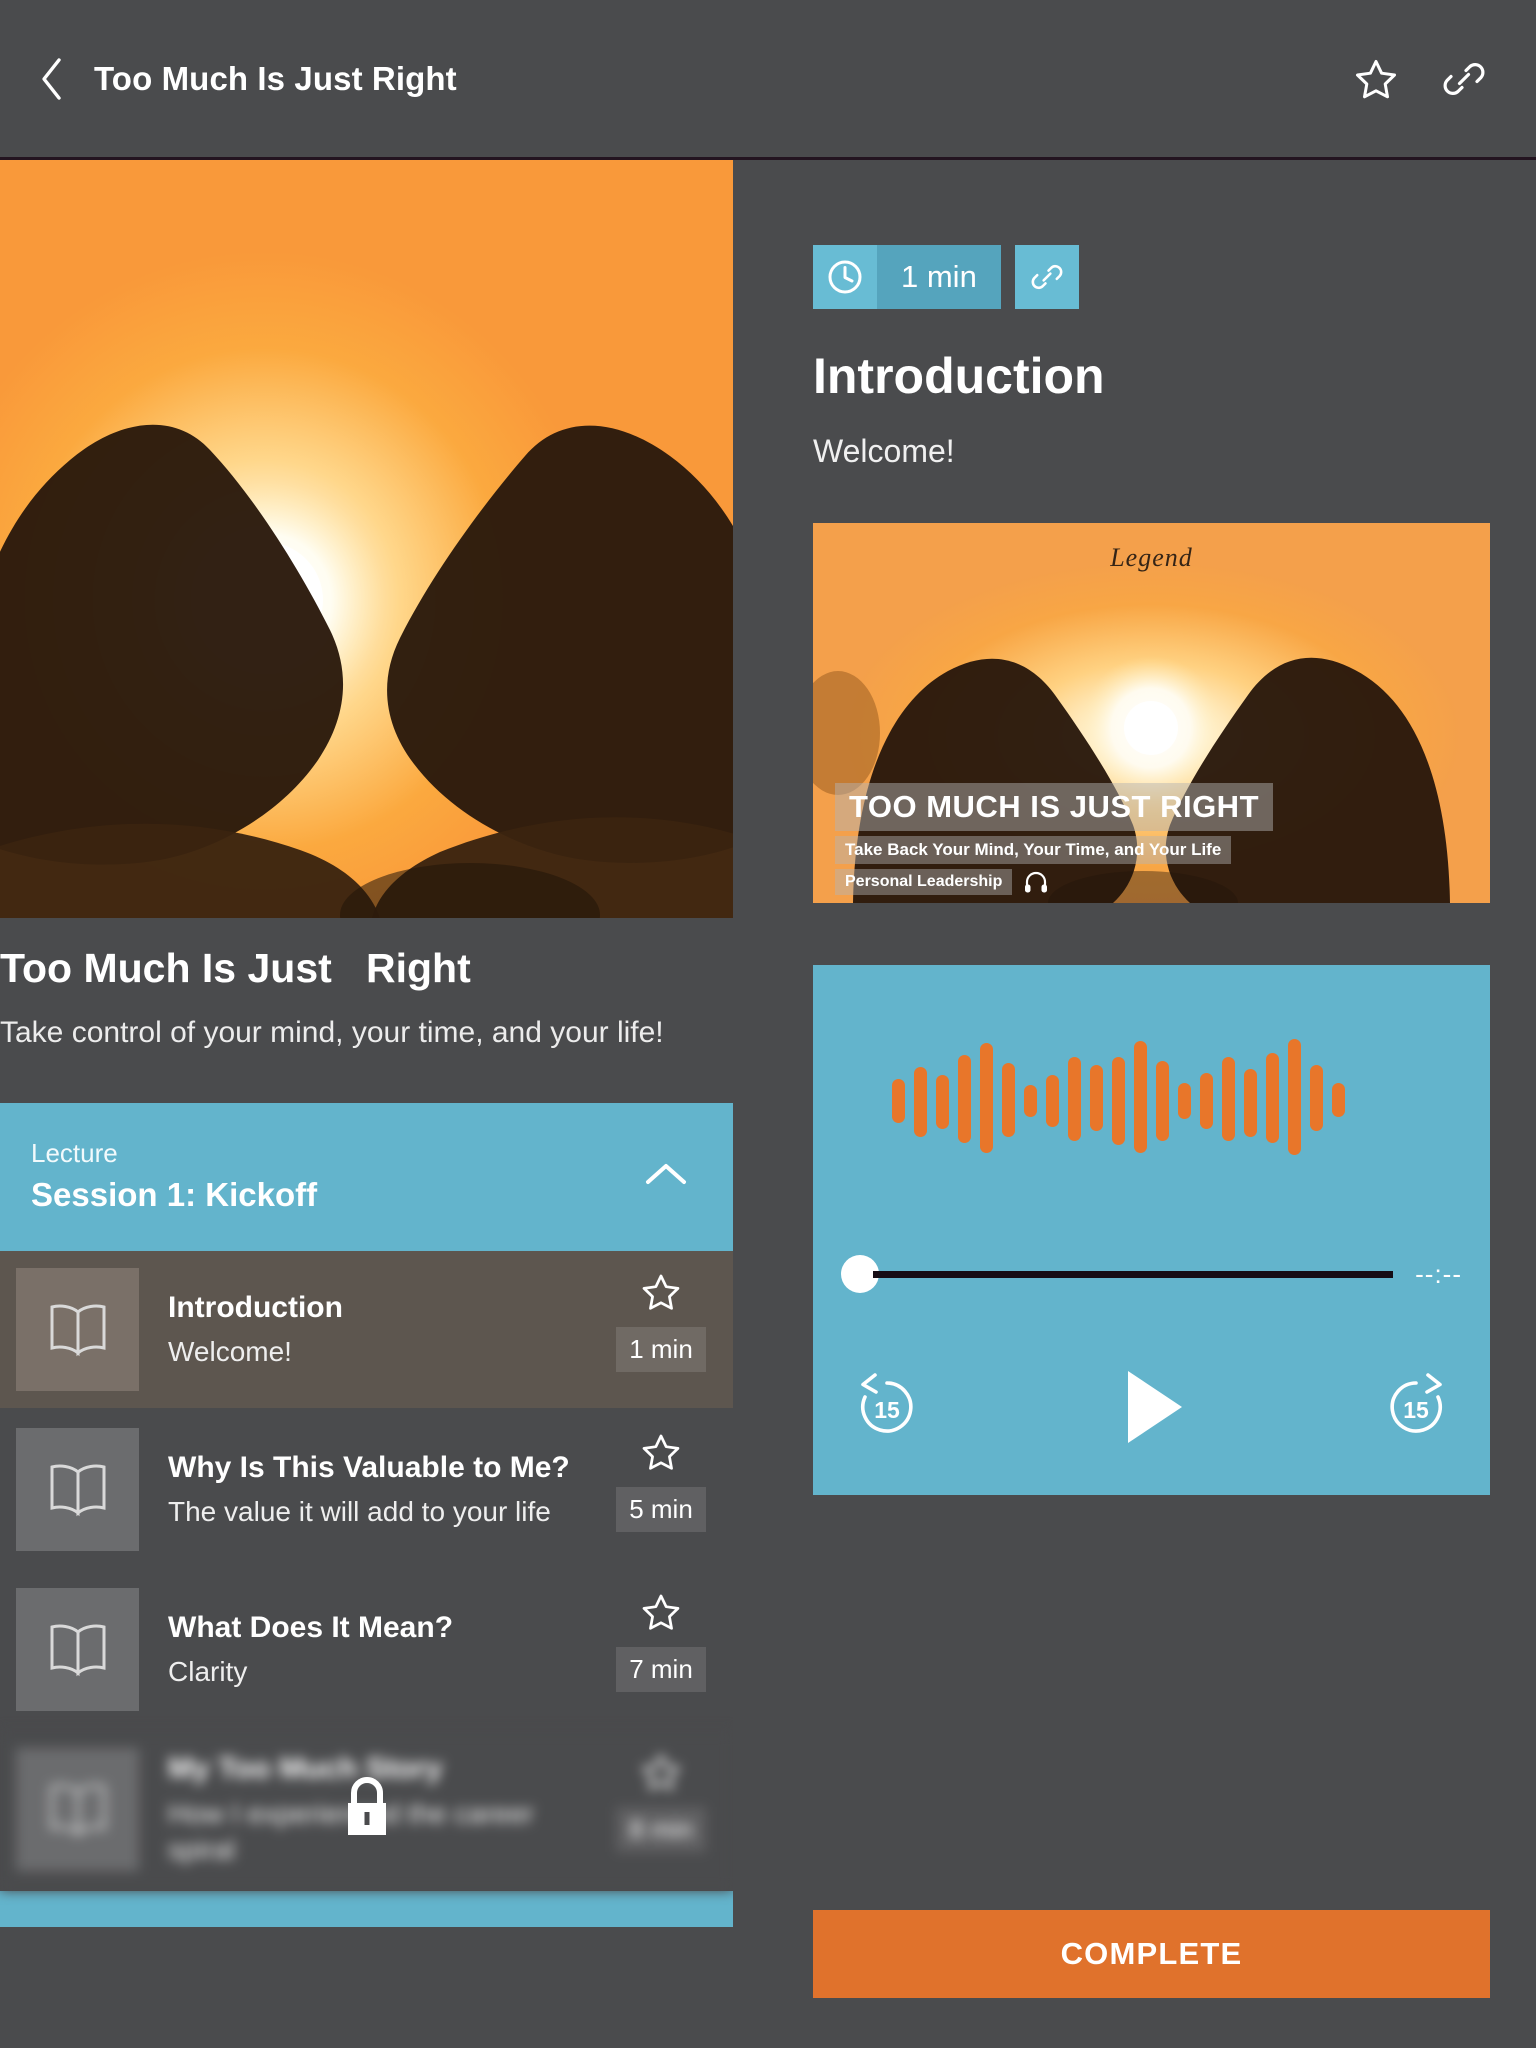 Image resolution: width=1536 pixels, height=2048 pixels. What do you see at coordinates (1134, 234) in the screenshot?
I see `lesson-meta-row: 1 min` at bounding box center [1134, 234].